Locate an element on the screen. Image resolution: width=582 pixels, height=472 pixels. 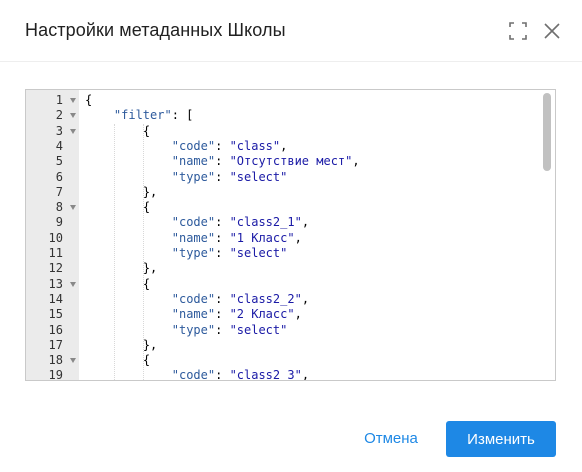
fullscreen-icon is located at coordinates (518, 31).